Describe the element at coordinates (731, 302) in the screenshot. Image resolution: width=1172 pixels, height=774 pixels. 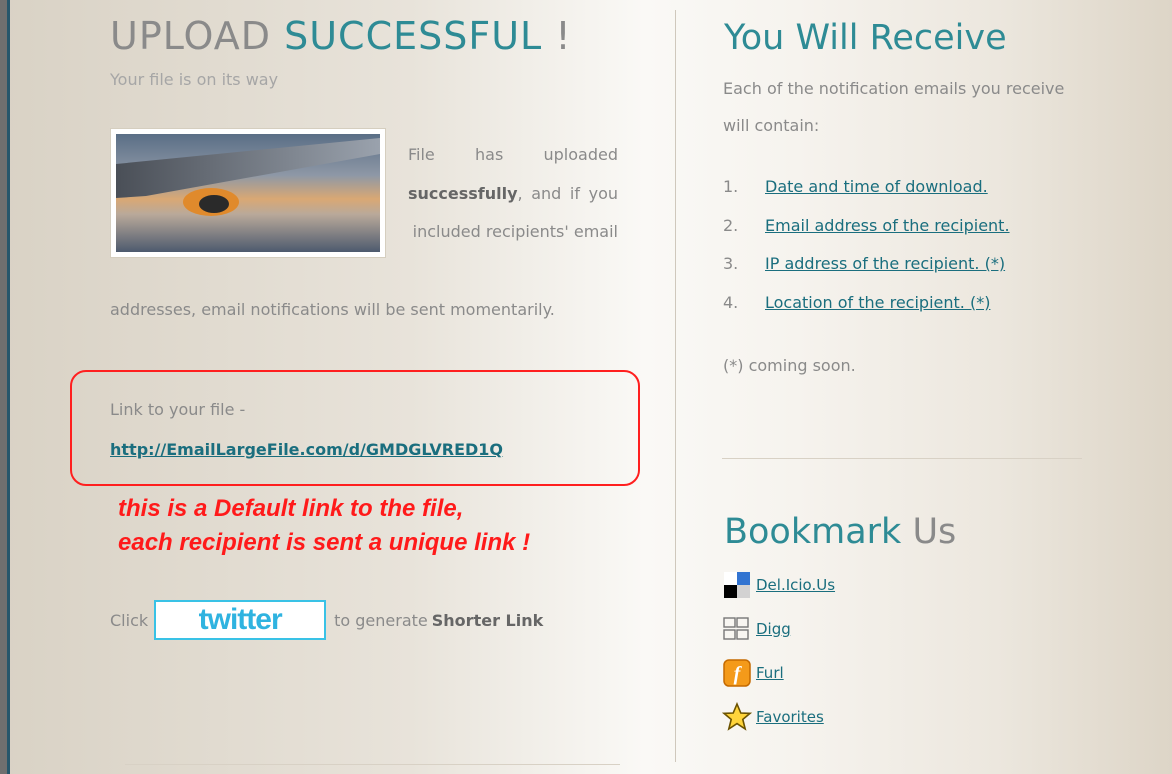
I see `list-number: 4.` at that location.